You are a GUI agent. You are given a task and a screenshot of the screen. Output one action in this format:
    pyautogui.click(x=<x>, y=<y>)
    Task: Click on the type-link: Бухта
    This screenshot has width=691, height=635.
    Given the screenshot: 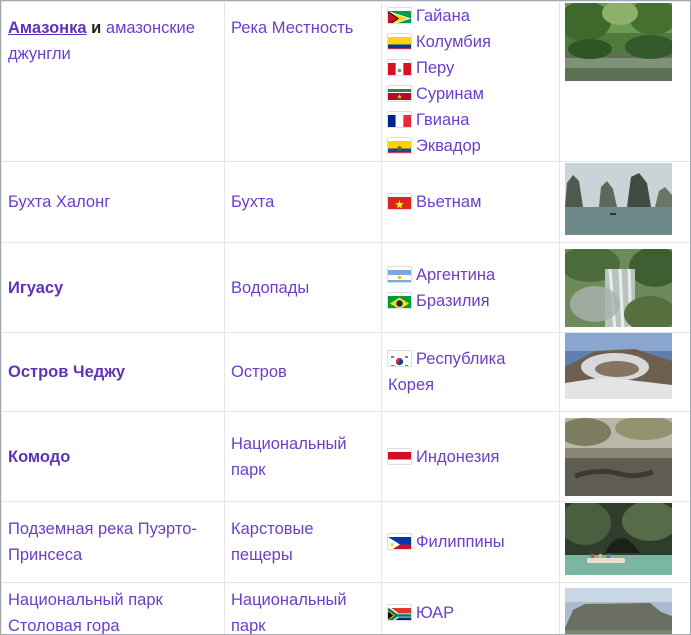 What is the action you would take?
    pyautogui.click(x=252, y=202)
    